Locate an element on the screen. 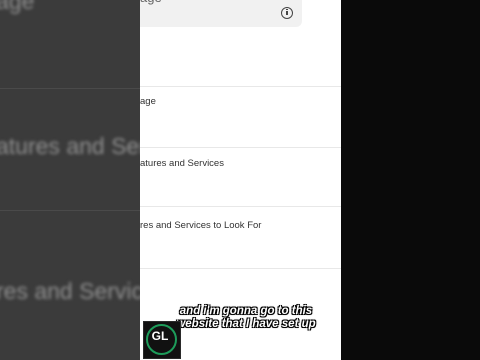  list-item-label: atures and Services is located at coordinates (182, 163).